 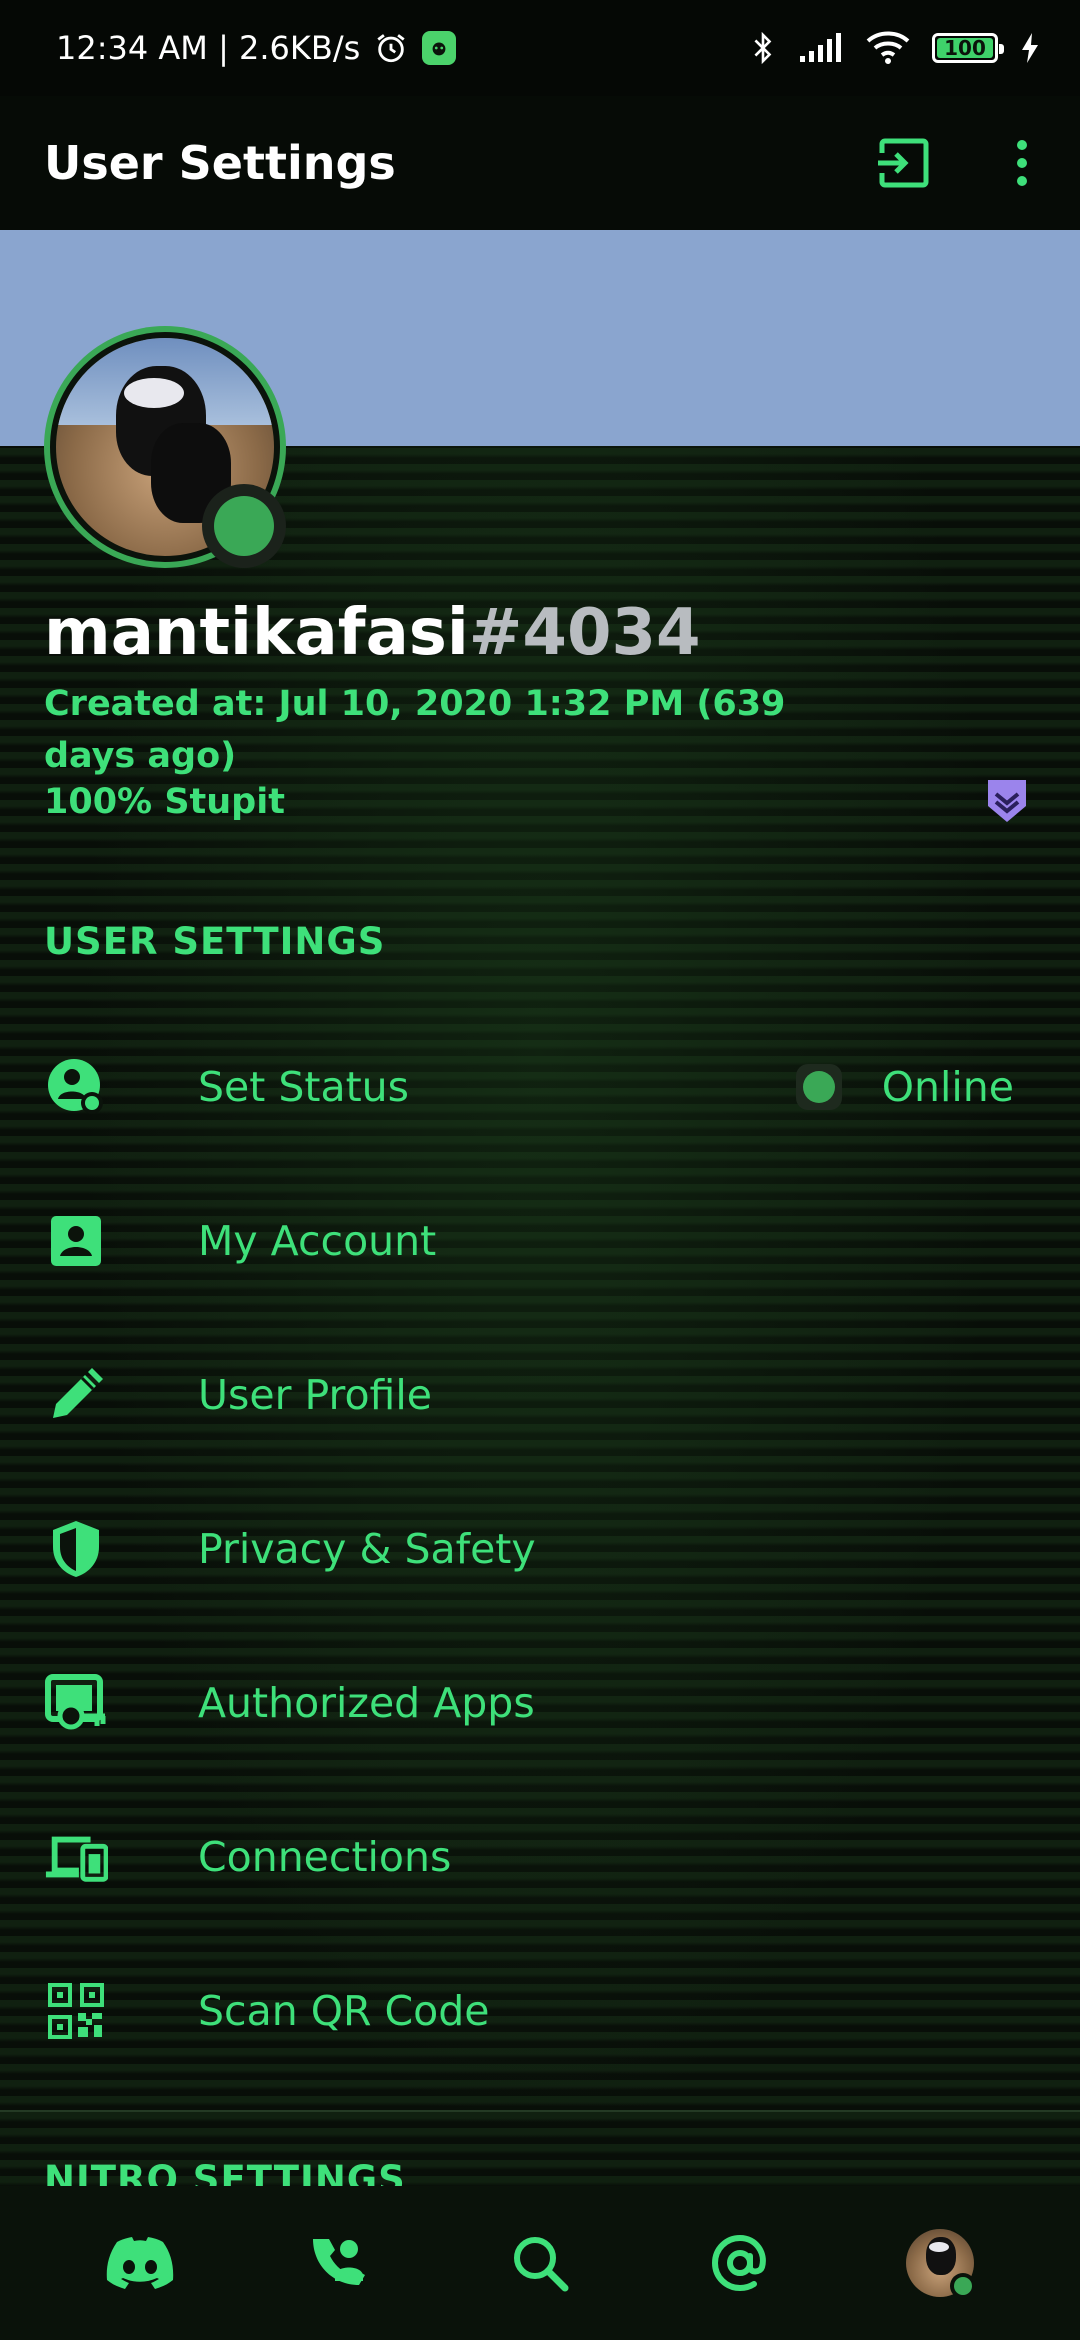 I want to click on nav-search-button, so click(x=540, y=2263).